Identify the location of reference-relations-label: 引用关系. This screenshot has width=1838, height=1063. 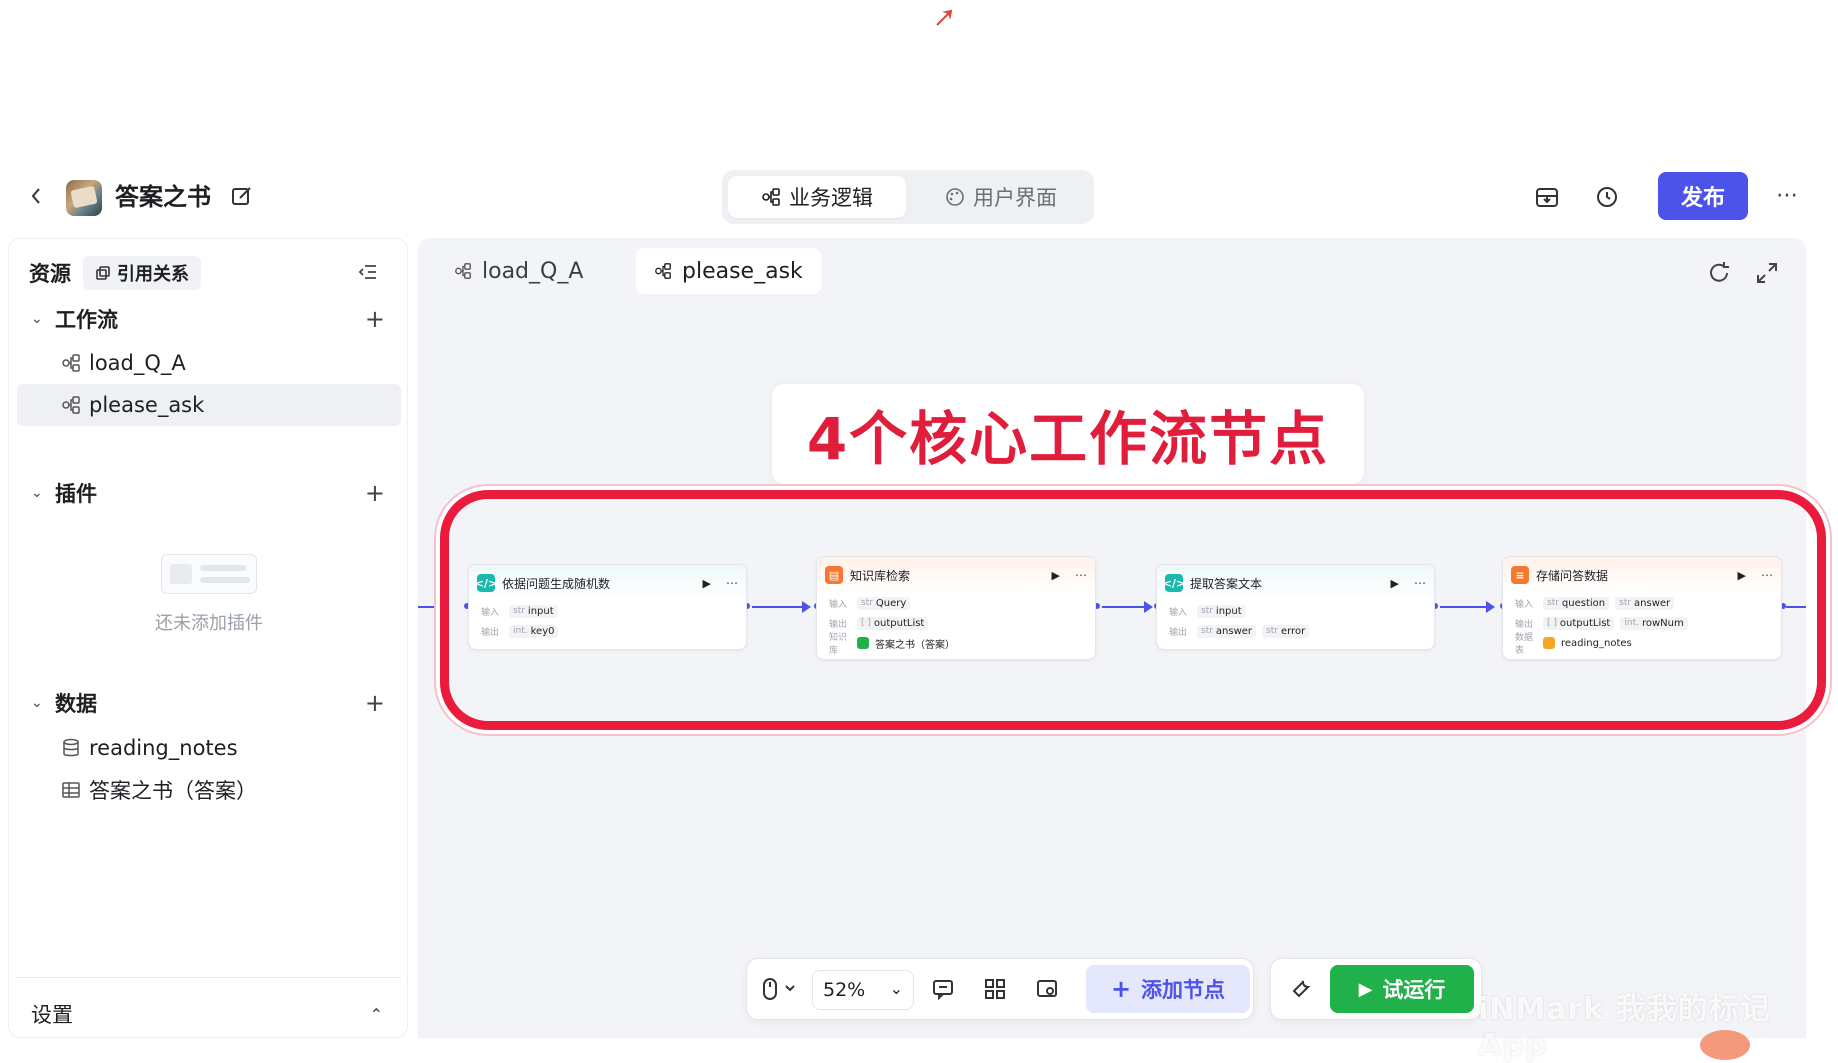
(153, 274).